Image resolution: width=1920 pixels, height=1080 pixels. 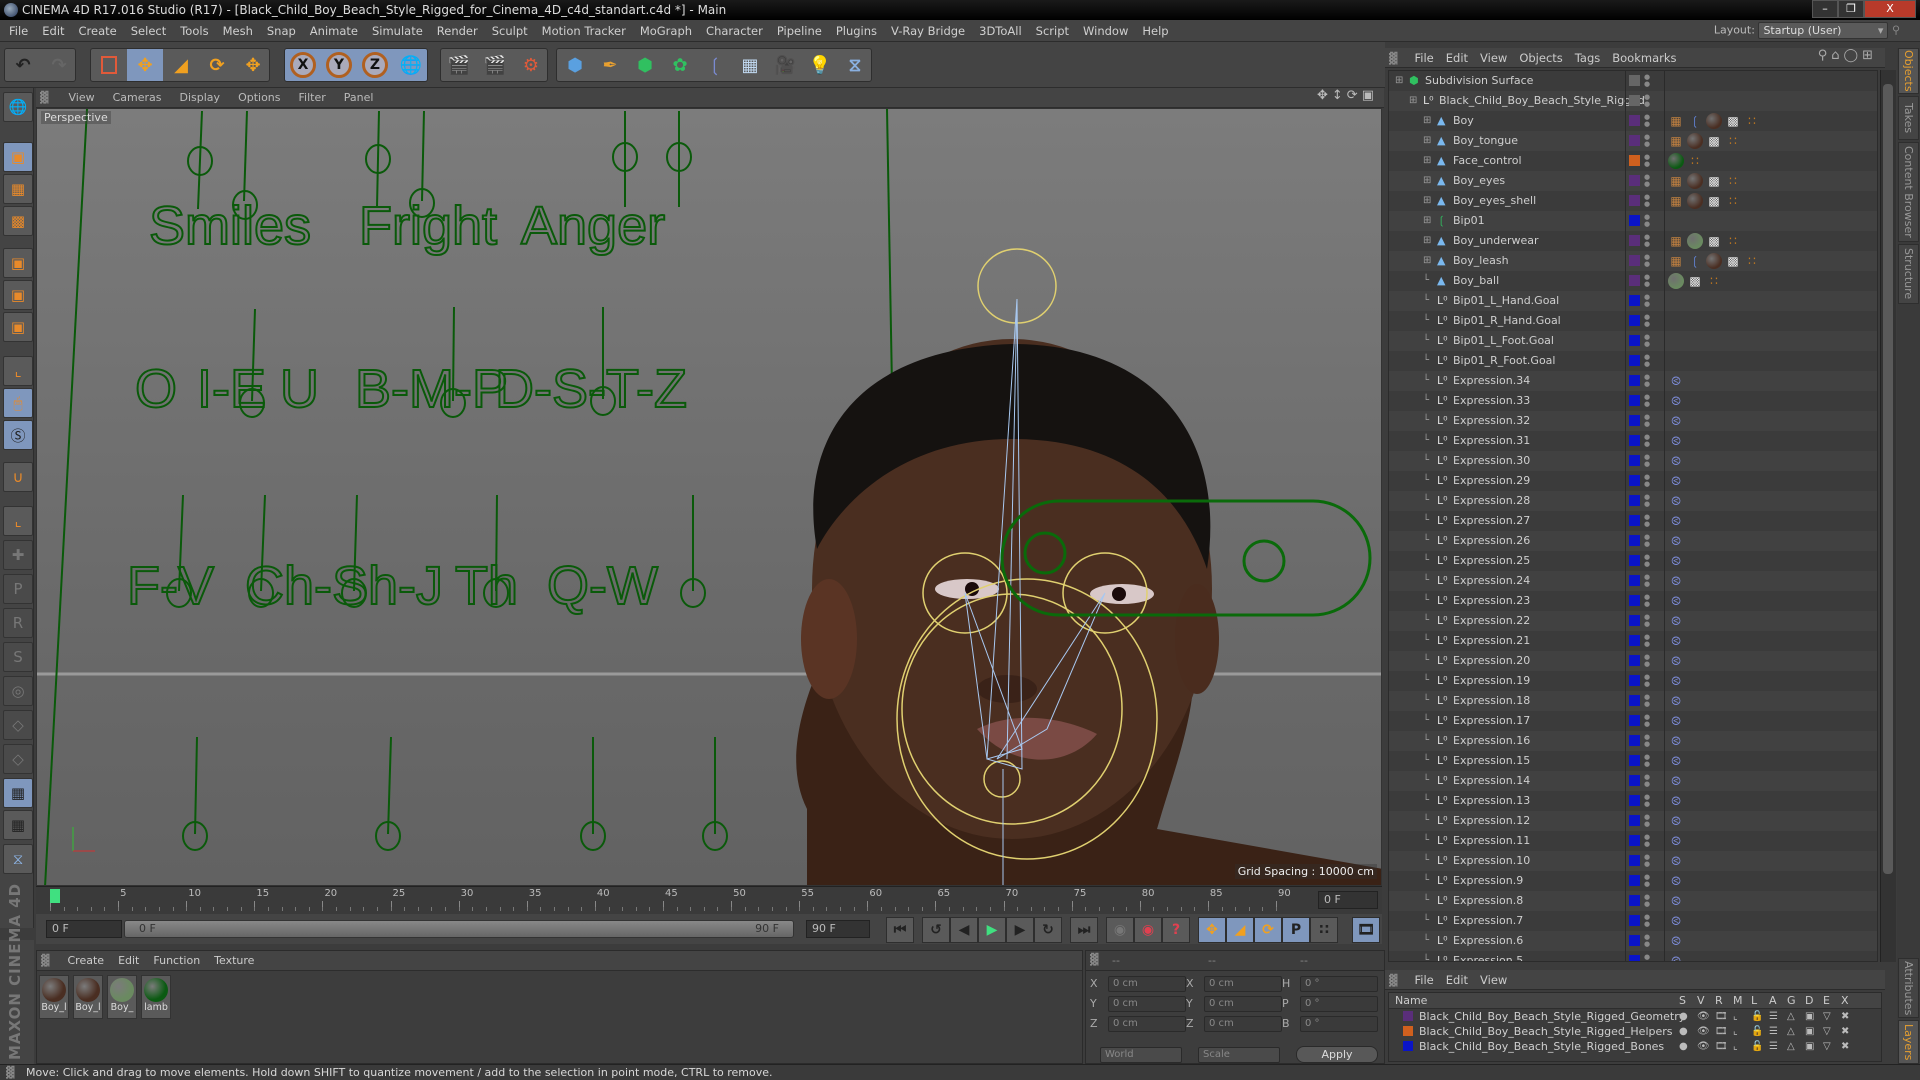 I want to click on layer-column-s: S, so click(x=1682, y=1000).